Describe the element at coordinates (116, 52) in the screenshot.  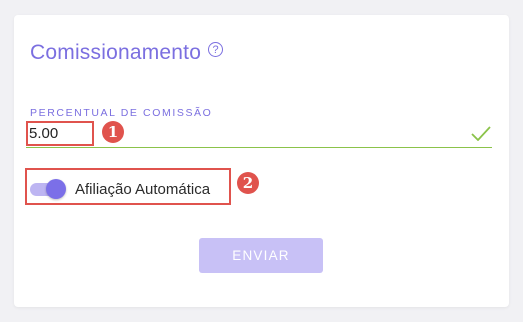
I see `card-title: Comissionamento` at that location.